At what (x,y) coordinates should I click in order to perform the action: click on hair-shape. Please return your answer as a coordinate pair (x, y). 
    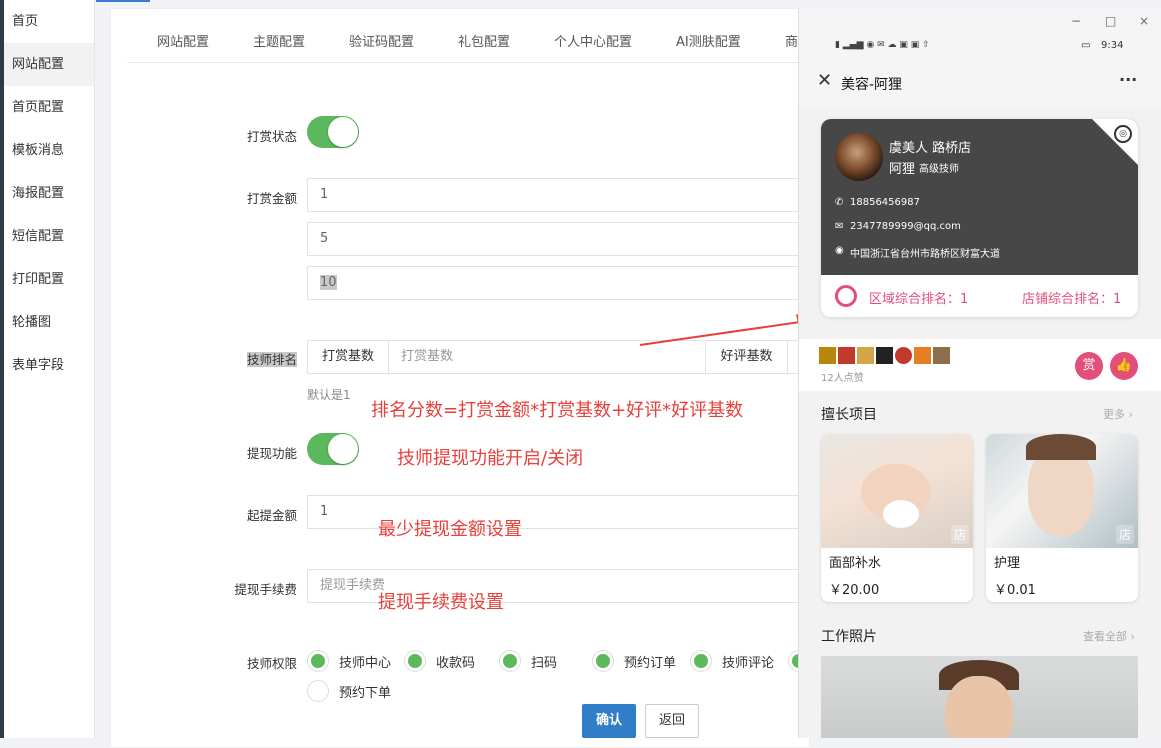
    Looking at the image, I should click on (1061, 447).